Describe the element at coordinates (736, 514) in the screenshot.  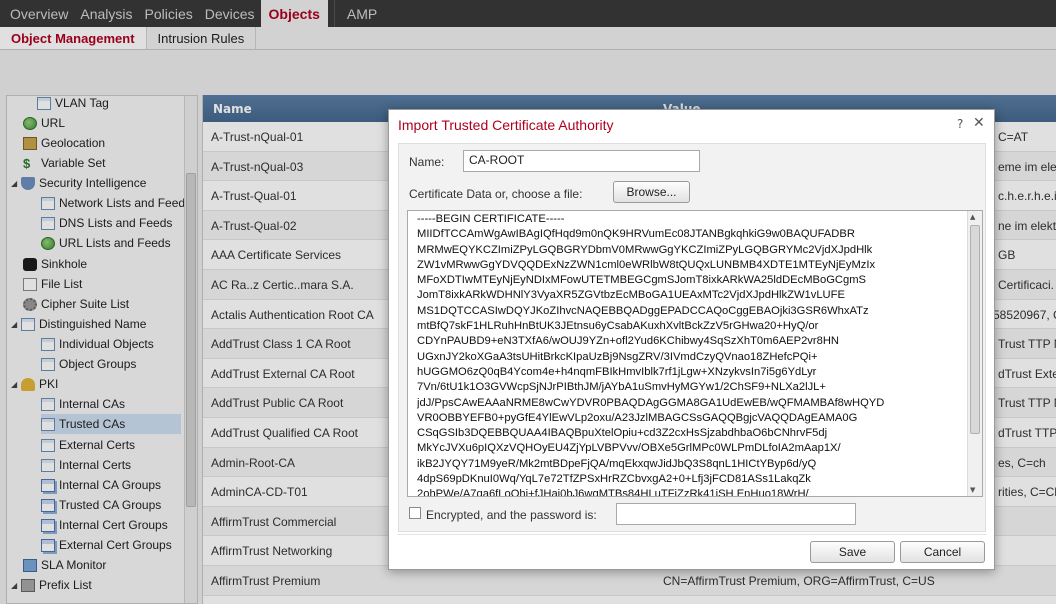
I see `password-input` at that location.